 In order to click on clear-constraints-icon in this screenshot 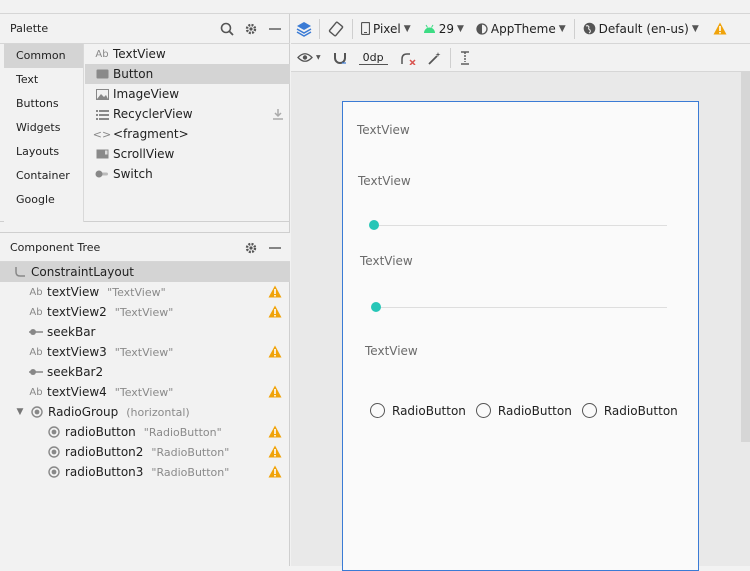, I will do `click(408, 58)`.